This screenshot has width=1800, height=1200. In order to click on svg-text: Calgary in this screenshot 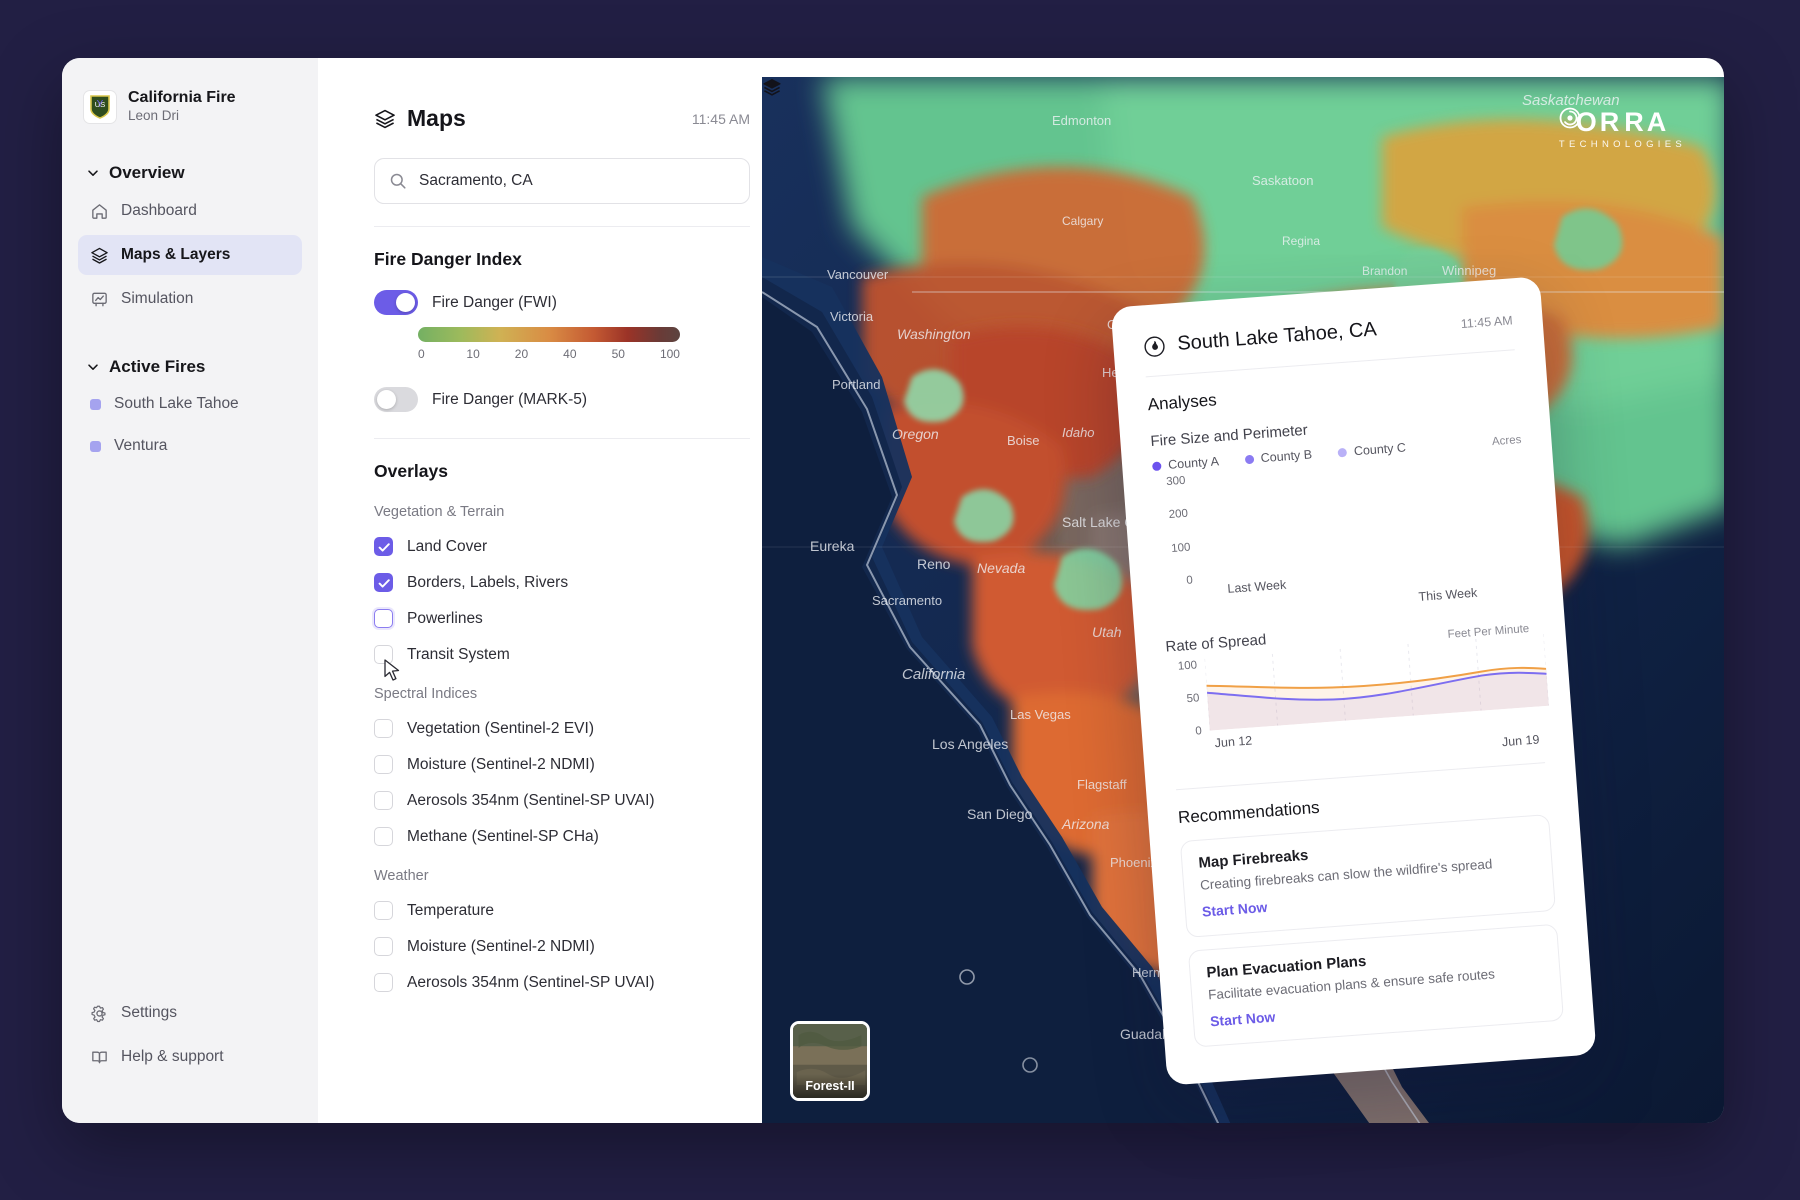, I will do `click(1082, 221)`.